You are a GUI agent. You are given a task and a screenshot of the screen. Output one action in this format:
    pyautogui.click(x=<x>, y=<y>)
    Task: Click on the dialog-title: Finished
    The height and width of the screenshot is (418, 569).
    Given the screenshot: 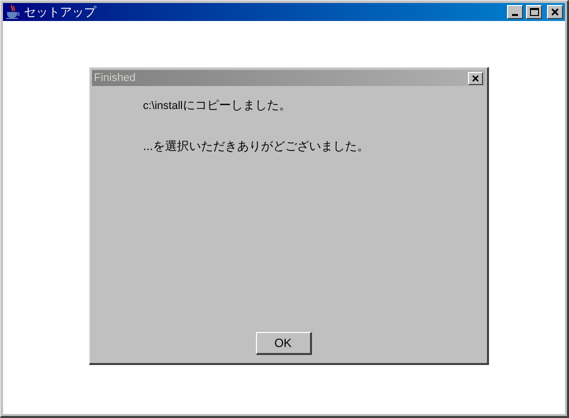 What is the action you would take?
    pyautogui.click(x=115, y=78)
    